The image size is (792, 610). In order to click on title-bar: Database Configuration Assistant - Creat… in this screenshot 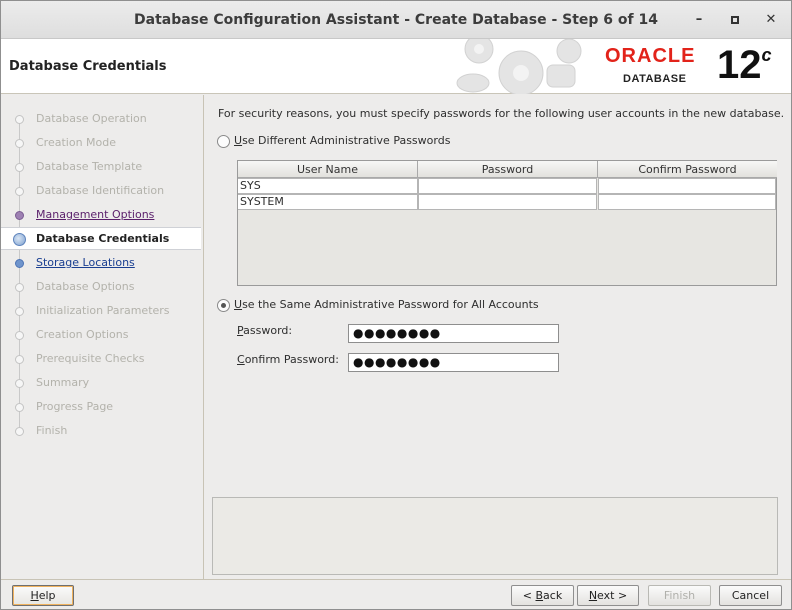, I will do `click(396, 20)`.